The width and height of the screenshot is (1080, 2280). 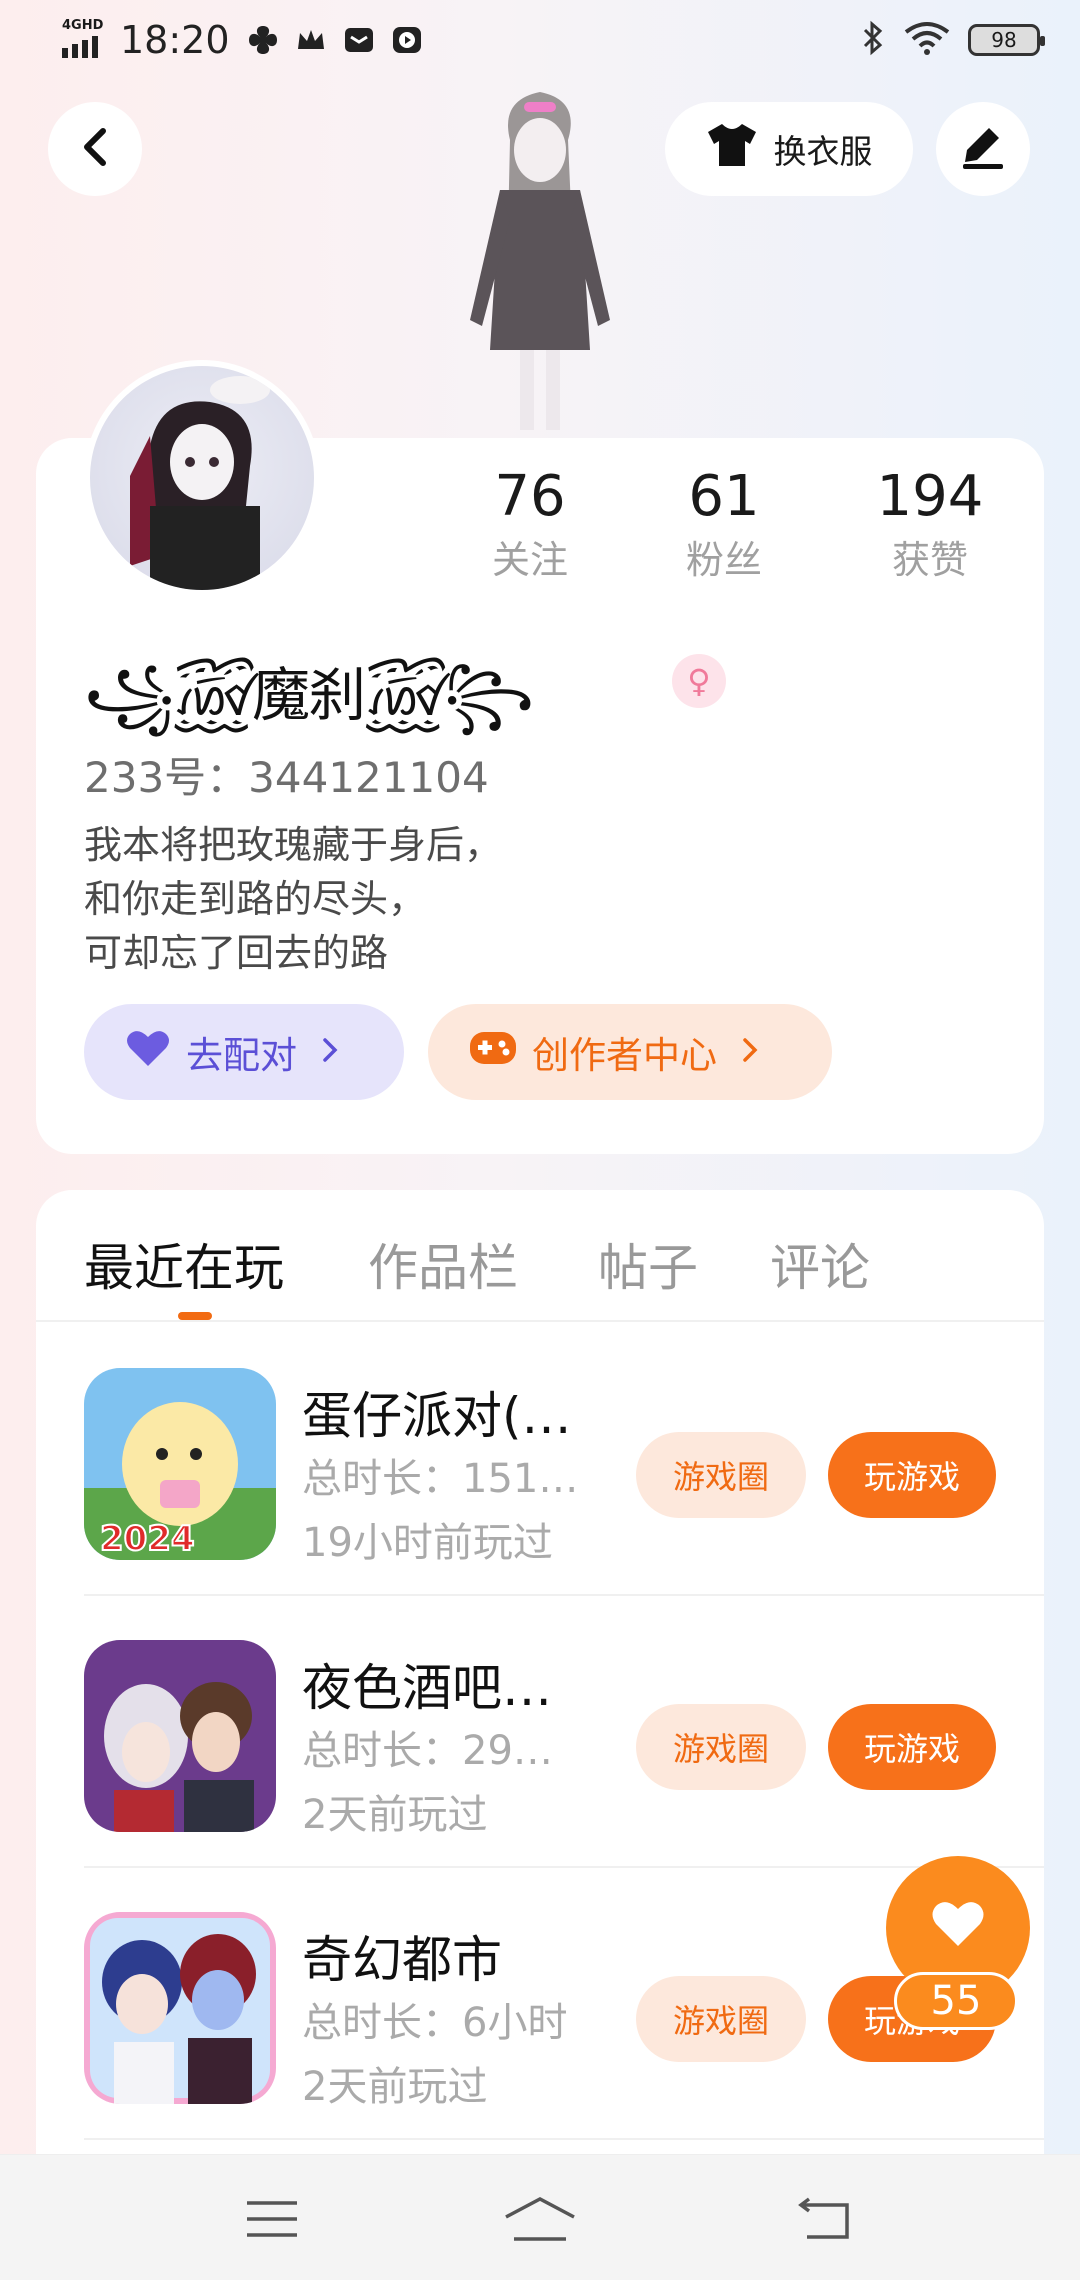 I want to click on bio-line: 和你走到路的尽头，, so click(x=255, y=899).